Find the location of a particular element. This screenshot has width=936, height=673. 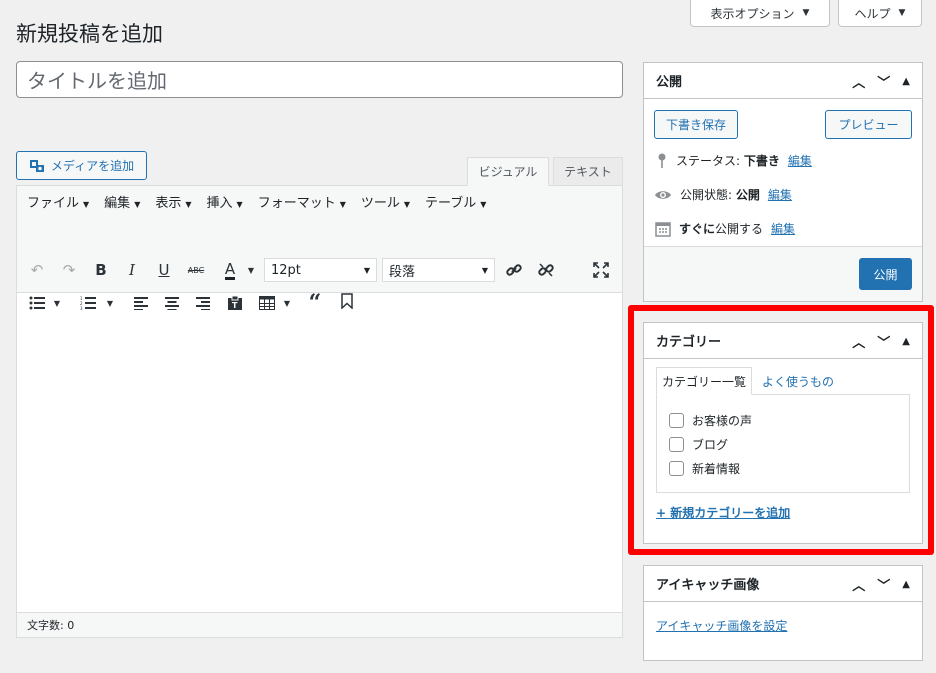

font-size-value: 12pt is located at coordinates (286, 270).